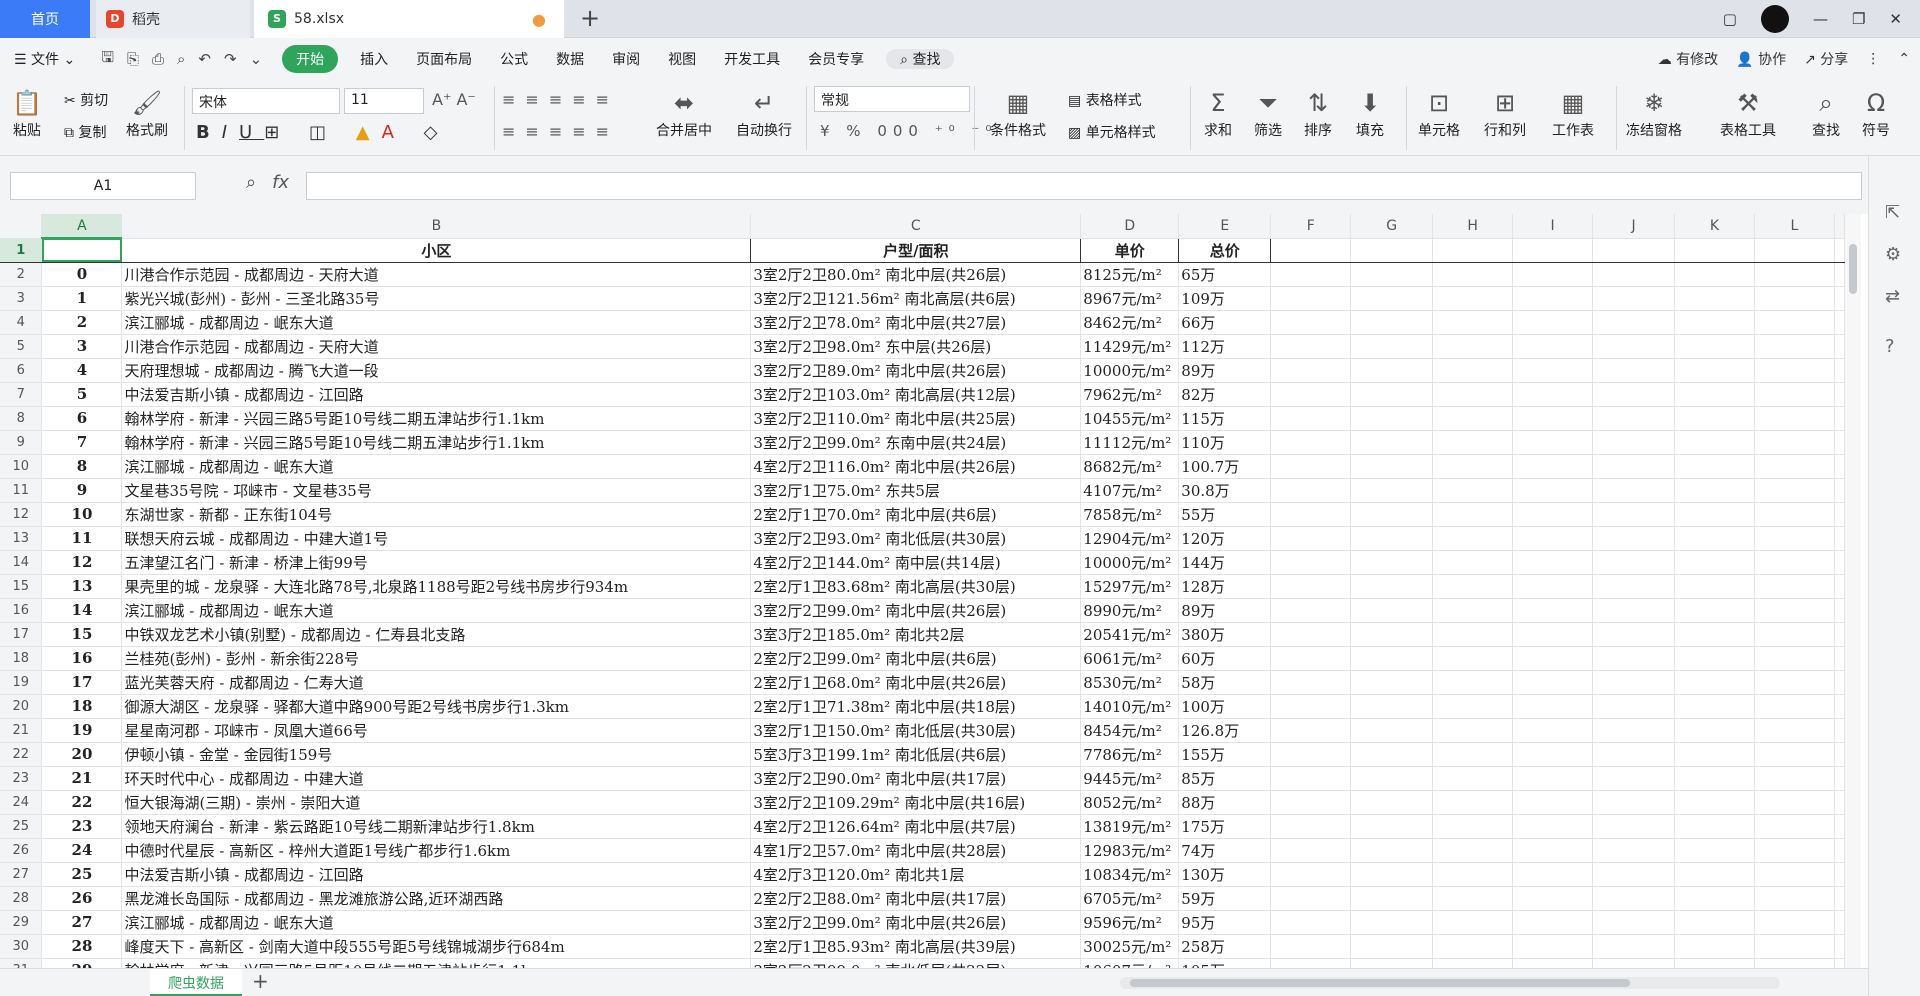 This screenshot has height=996, width=1920. Describe the element at coordinates (21, 370) in the screenshot. I see `row-header: 6` at that location.